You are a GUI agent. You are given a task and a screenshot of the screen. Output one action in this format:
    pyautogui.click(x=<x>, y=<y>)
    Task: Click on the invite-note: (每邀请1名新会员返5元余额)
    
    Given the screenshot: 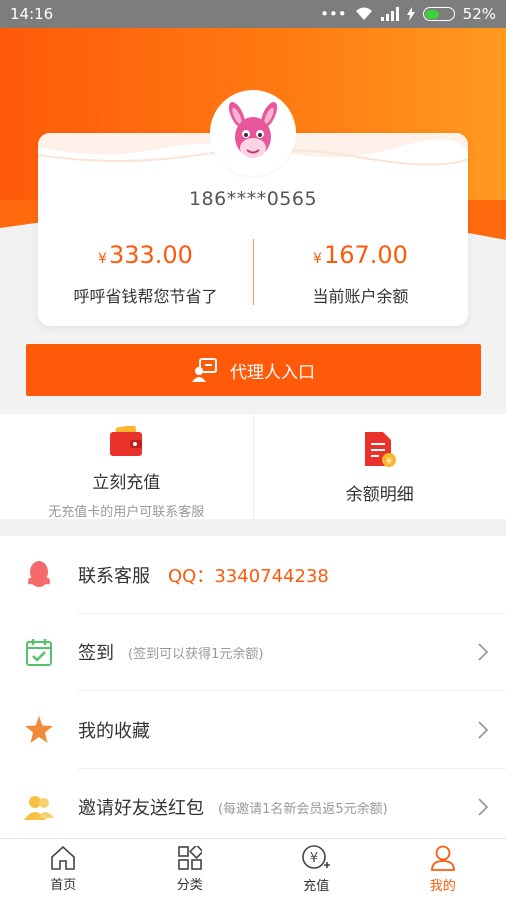 What is the action you would take?
    pyautogui.click(x=303, y=809)
    